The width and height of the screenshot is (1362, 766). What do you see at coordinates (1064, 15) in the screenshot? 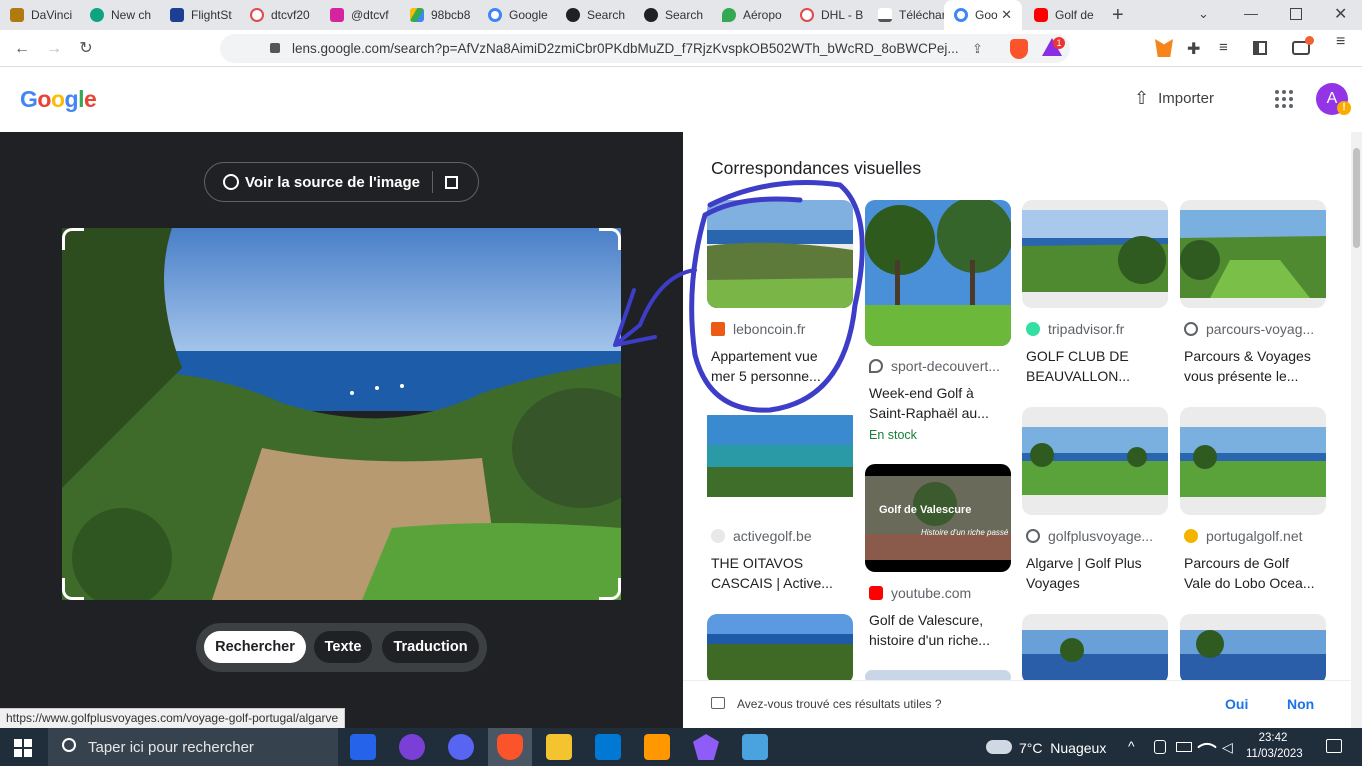
I see `browser-tab: Golf de` at bounding box center [1064, 15].